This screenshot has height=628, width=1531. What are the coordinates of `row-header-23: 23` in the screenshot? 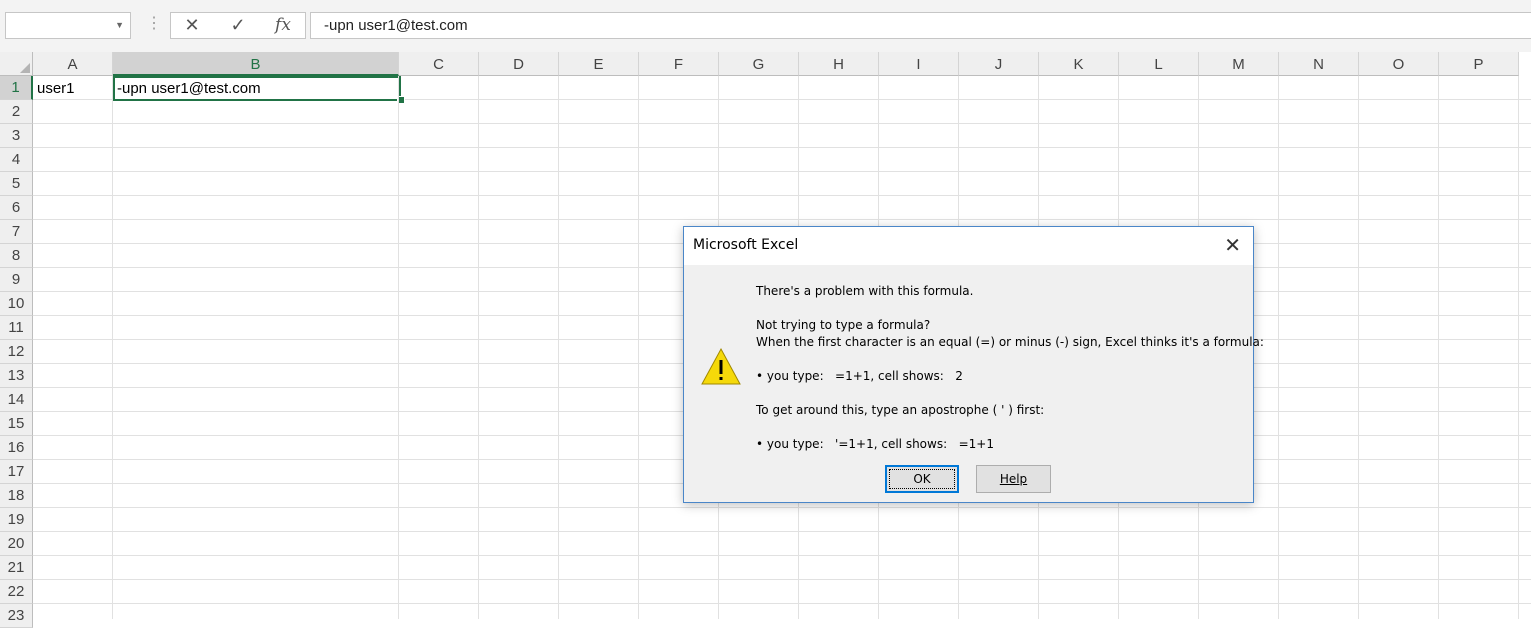 It's located at (16, 616).